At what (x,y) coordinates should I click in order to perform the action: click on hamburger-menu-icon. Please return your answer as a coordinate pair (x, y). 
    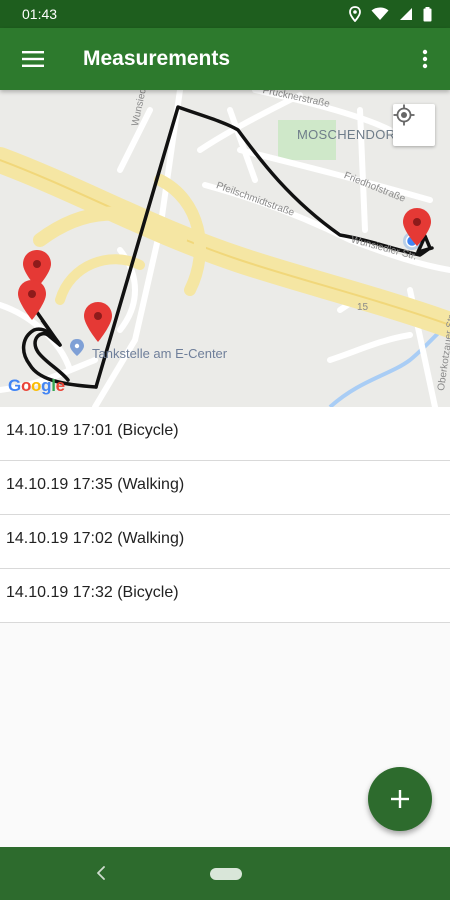
    Looking at the image, I should click on (33, 59).